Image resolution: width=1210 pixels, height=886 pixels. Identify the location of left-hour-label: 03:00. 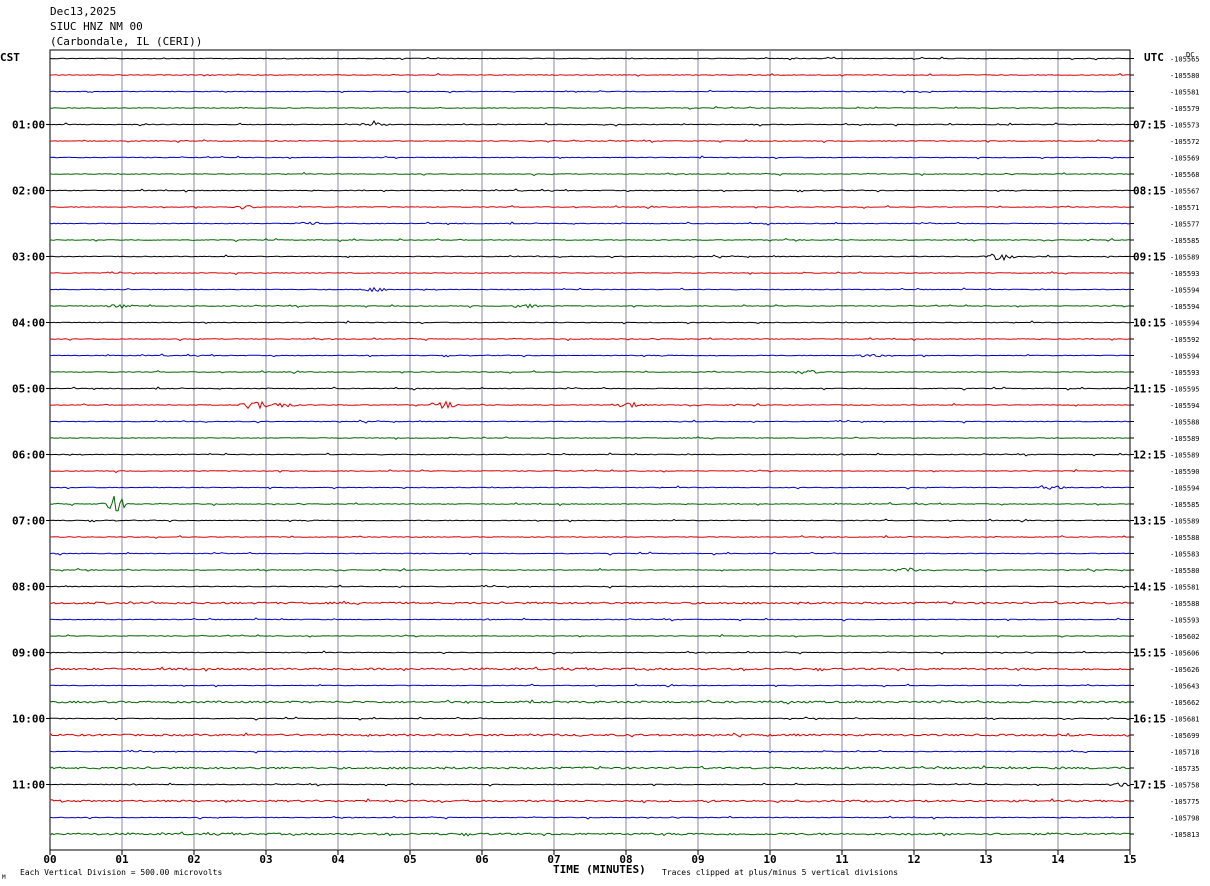
(28, 257).